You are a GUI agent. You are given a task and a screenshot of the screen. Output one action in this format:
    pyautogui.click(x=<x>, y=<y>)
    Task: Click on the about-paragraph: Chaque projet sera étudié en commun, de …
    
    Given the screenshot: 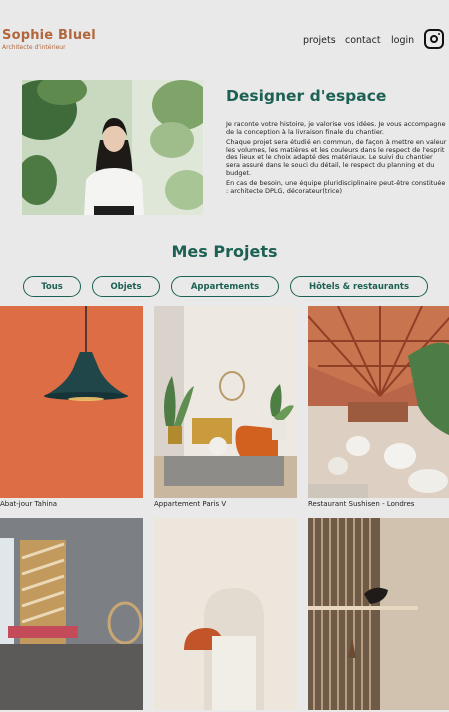 What is the action you would take?
    pyautogui.click(x=336, y=157)
    